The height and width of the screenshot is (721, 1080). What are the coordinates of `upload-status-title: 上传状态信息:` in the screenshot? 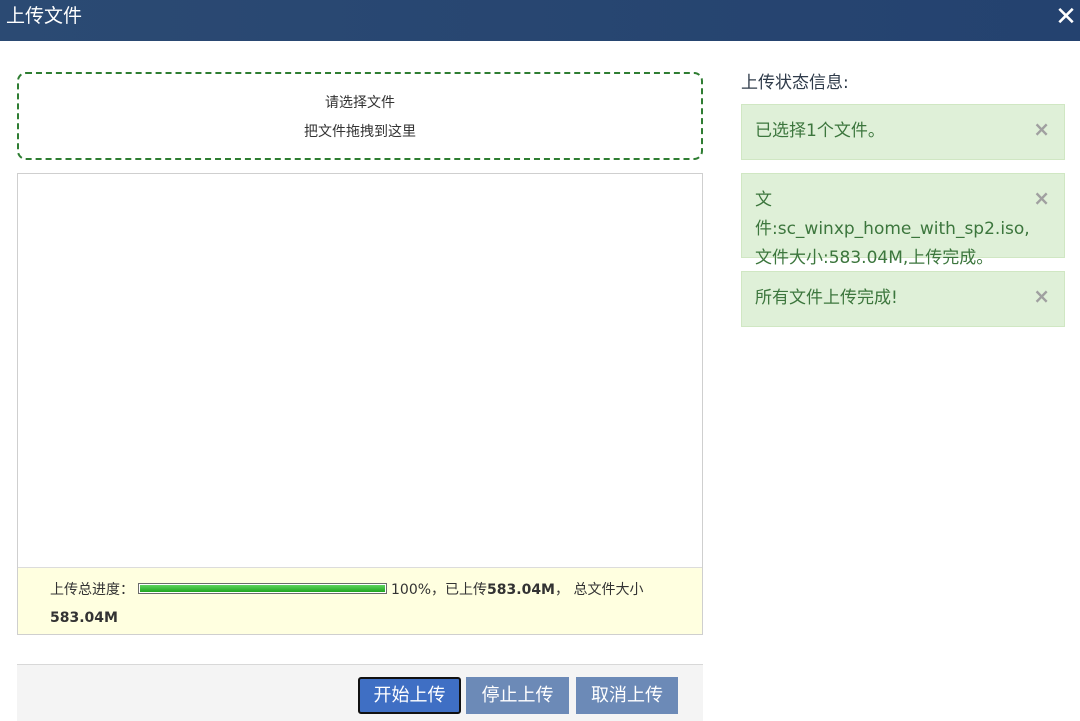 It's located at (795, 83).